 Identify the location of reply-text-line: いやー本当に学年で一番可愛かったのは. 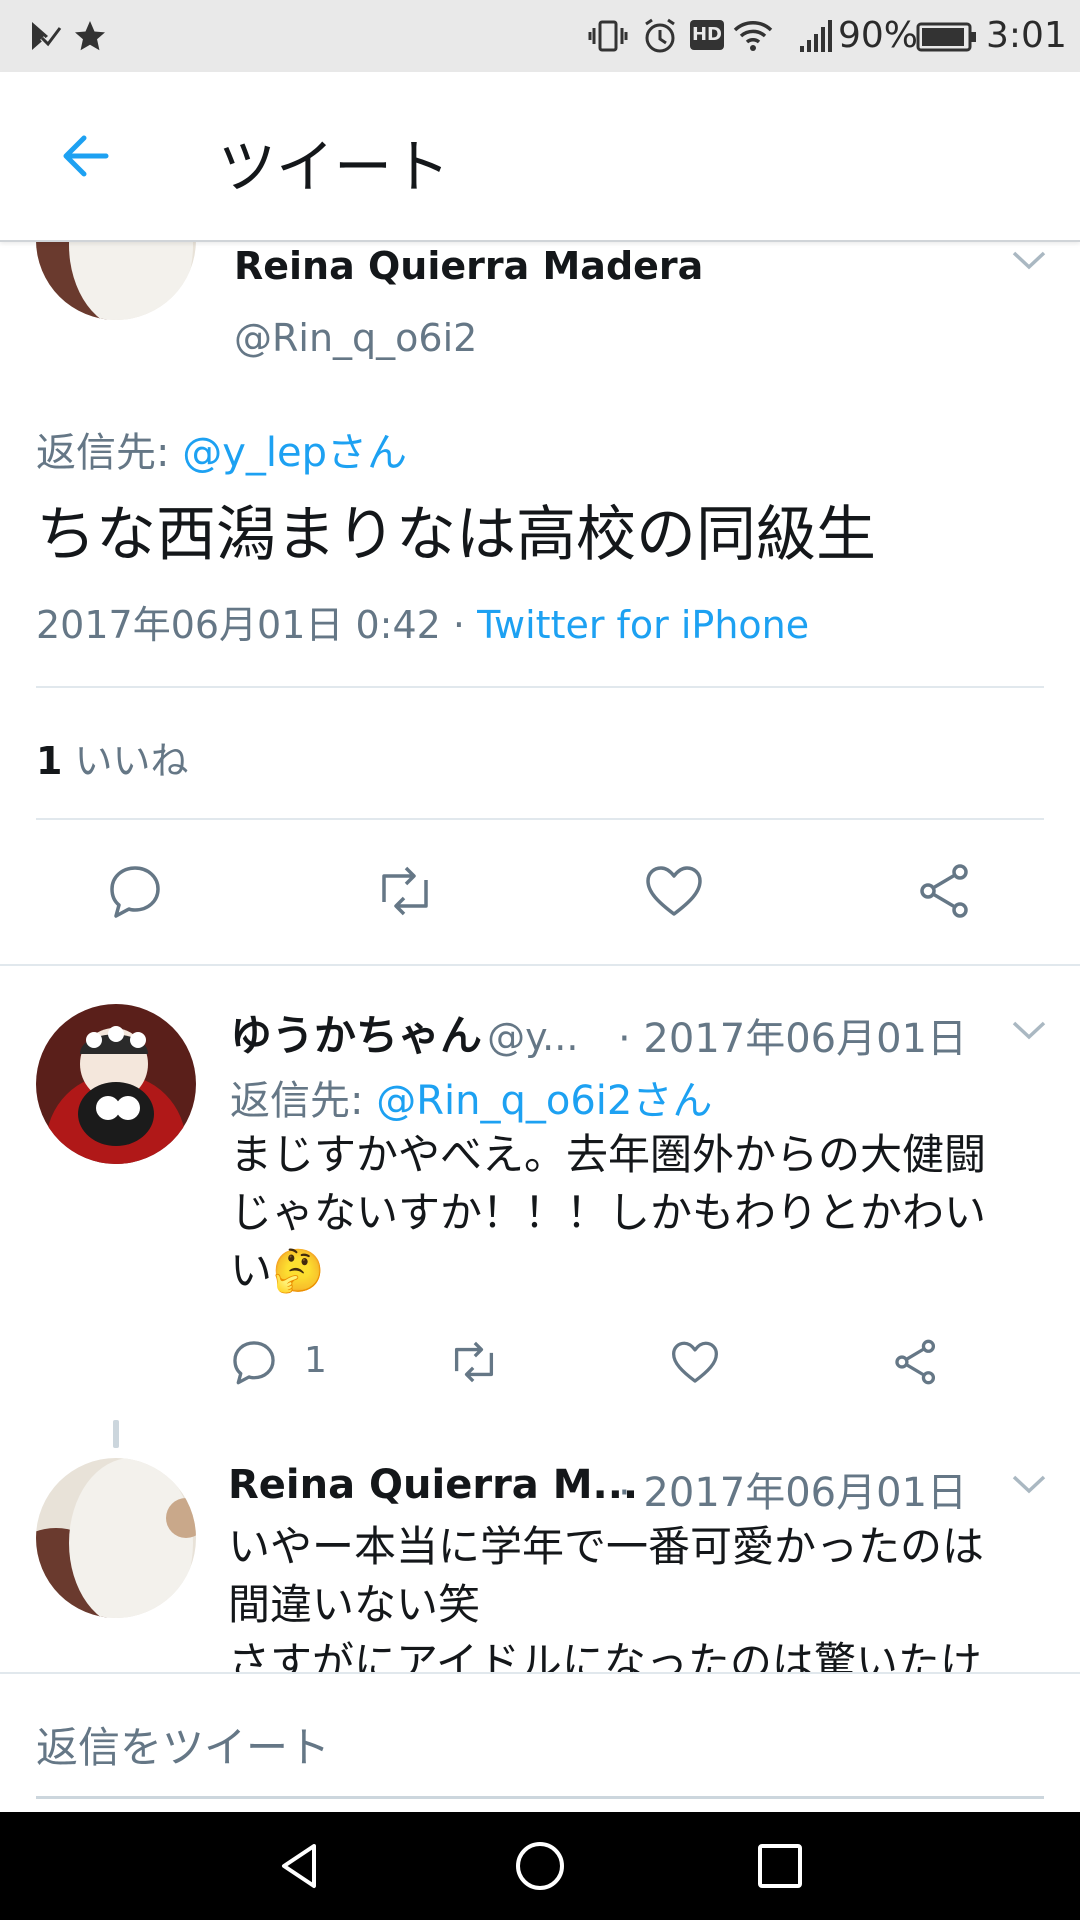
(606, 1546).